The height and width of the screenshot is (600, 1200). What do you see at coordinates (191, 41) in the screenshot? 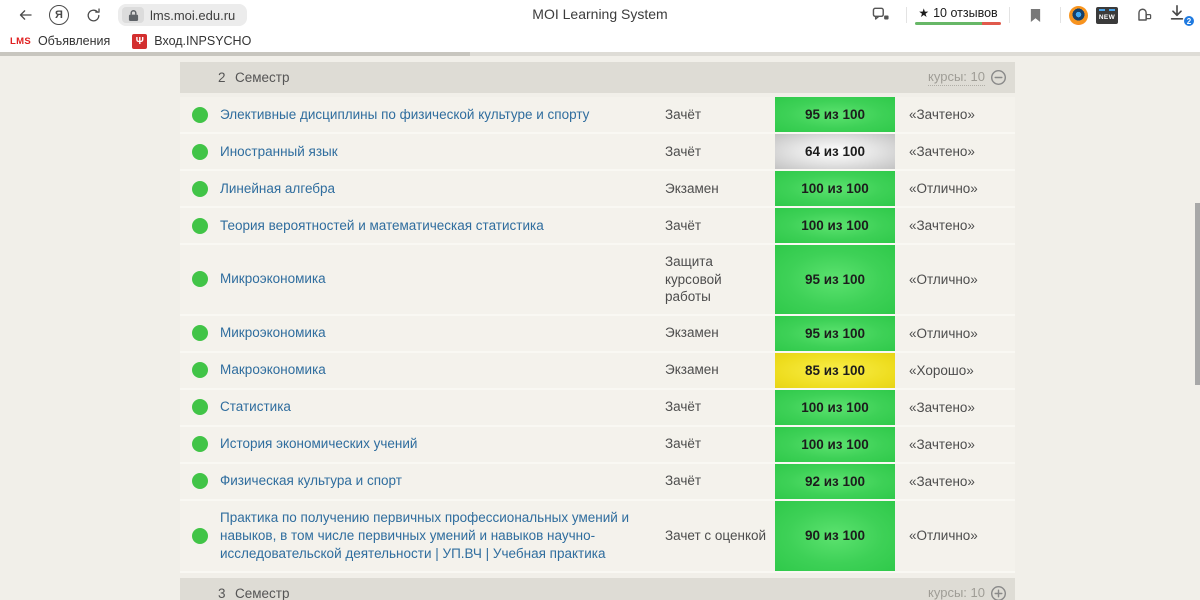
I see `bookmark-item-inpsycho: Ψ Вход.INPSYCHO` at bounding box center [191, 41].